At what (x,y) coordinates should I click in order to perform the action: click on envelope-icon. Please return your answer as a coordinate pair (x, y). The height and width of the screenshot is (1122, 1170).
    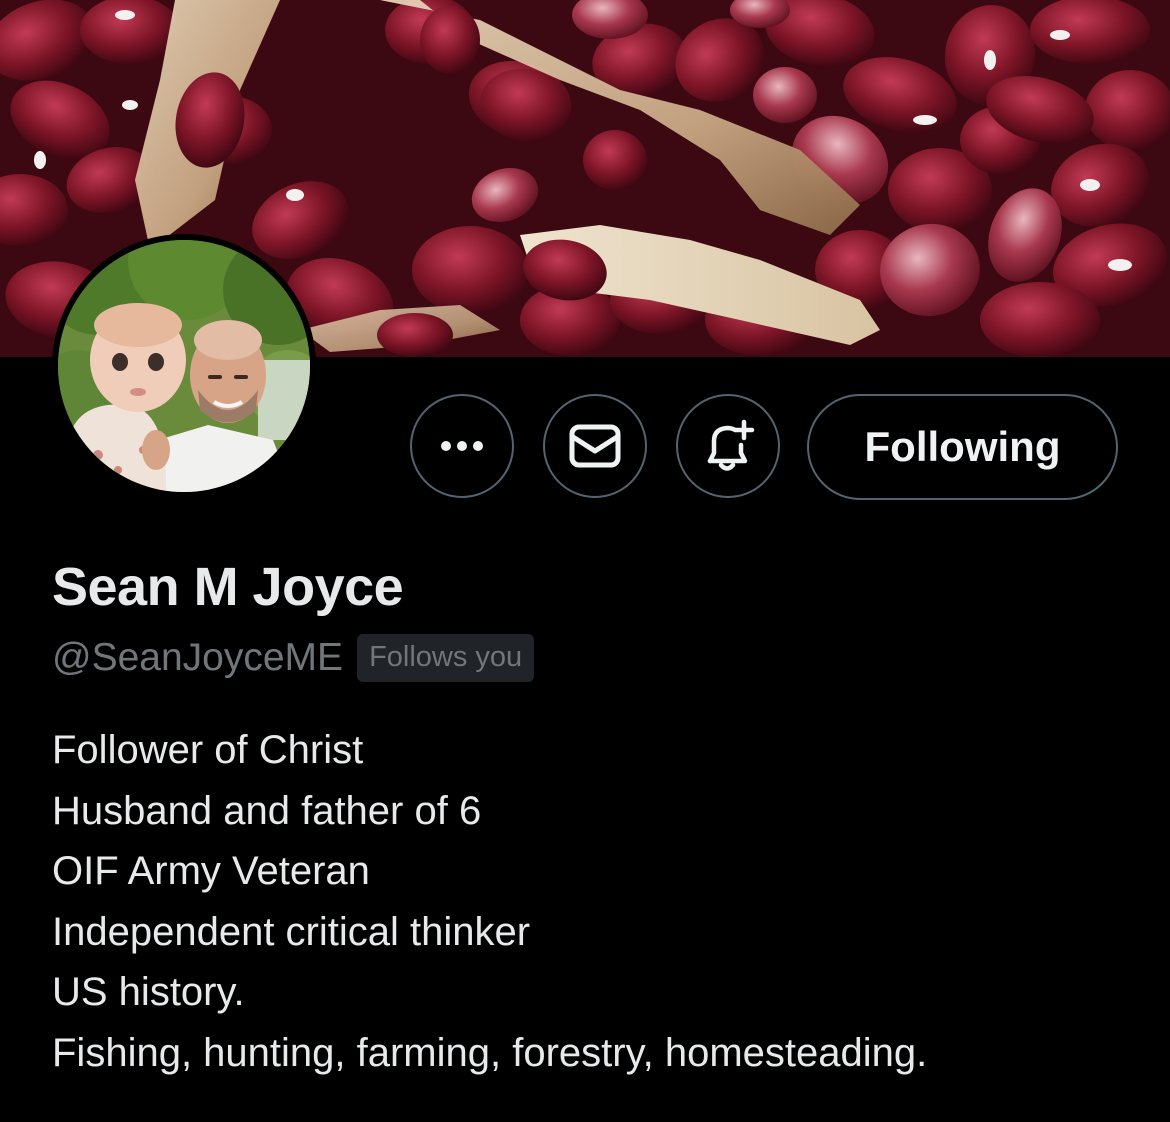
    Looking at the image, I should click on (595, 446).